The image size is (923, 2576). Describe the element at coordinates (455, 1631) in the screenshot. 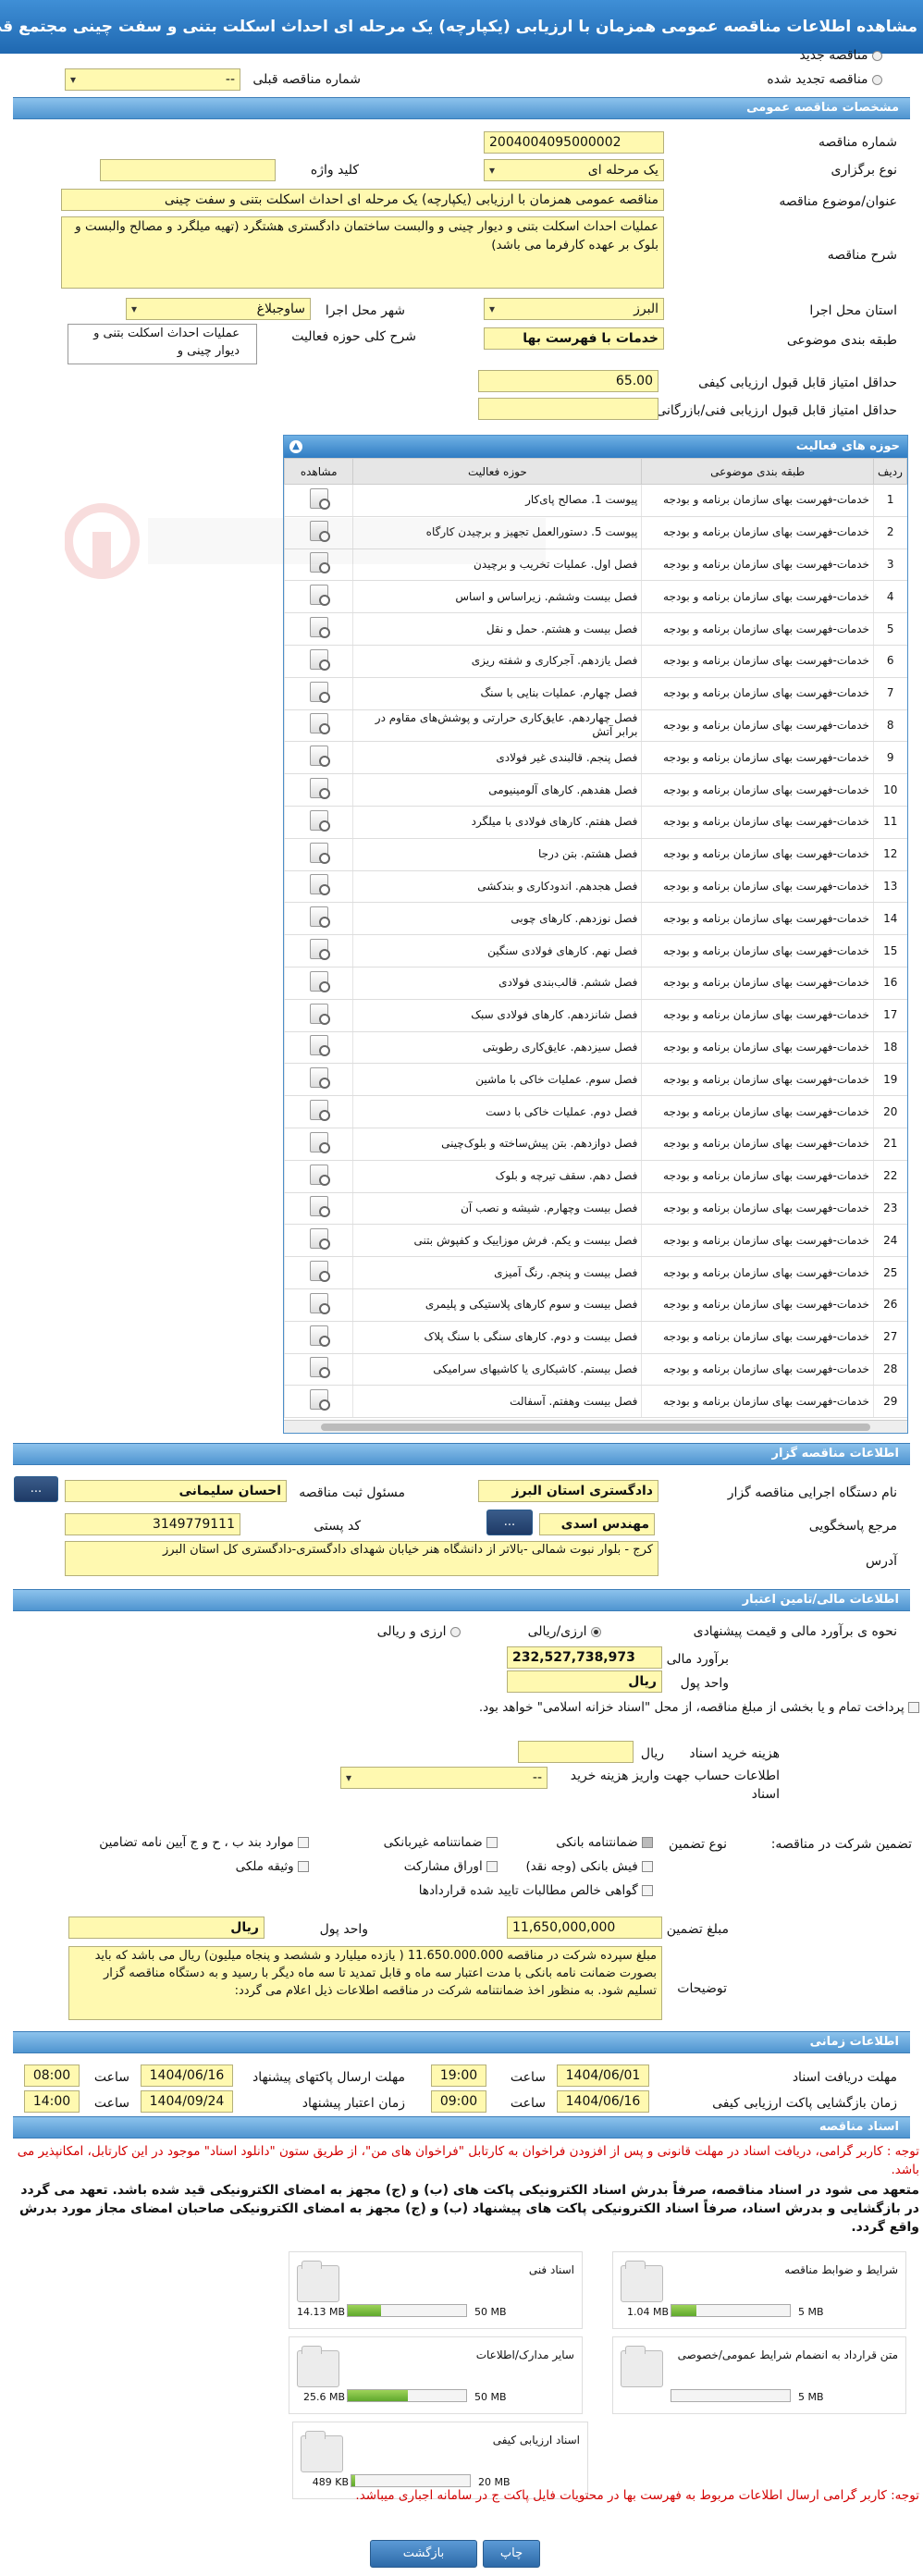

I see `method-both-radio` at that location.